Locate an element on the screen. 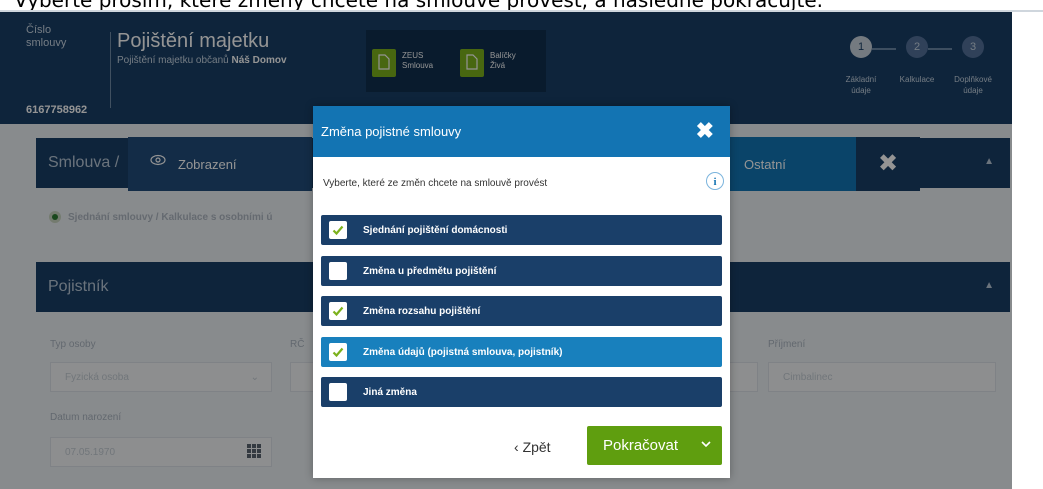  modal-title: Změna pojistné smlouvy is located at coordinates (391, 131).